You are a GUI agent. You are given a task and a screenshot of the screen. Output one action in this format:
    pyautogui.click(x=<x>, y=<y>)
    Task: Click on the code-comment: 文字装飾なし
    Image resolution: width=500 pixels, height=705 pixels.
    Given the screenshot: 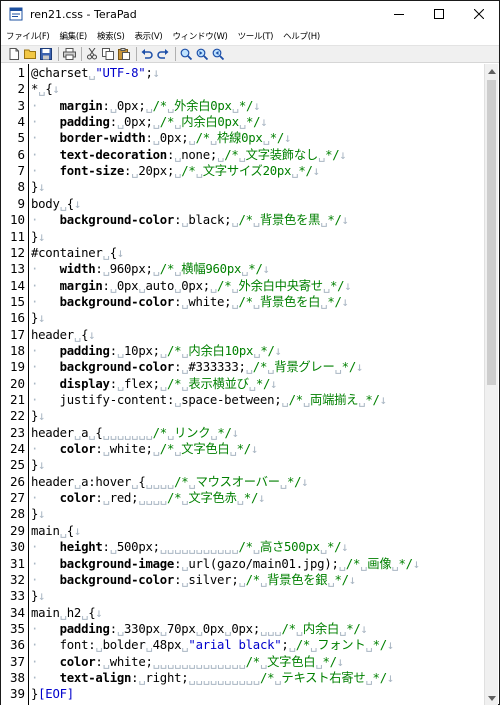 What is the action you would take?
    pyautogui.click(x=282, y=154)
    